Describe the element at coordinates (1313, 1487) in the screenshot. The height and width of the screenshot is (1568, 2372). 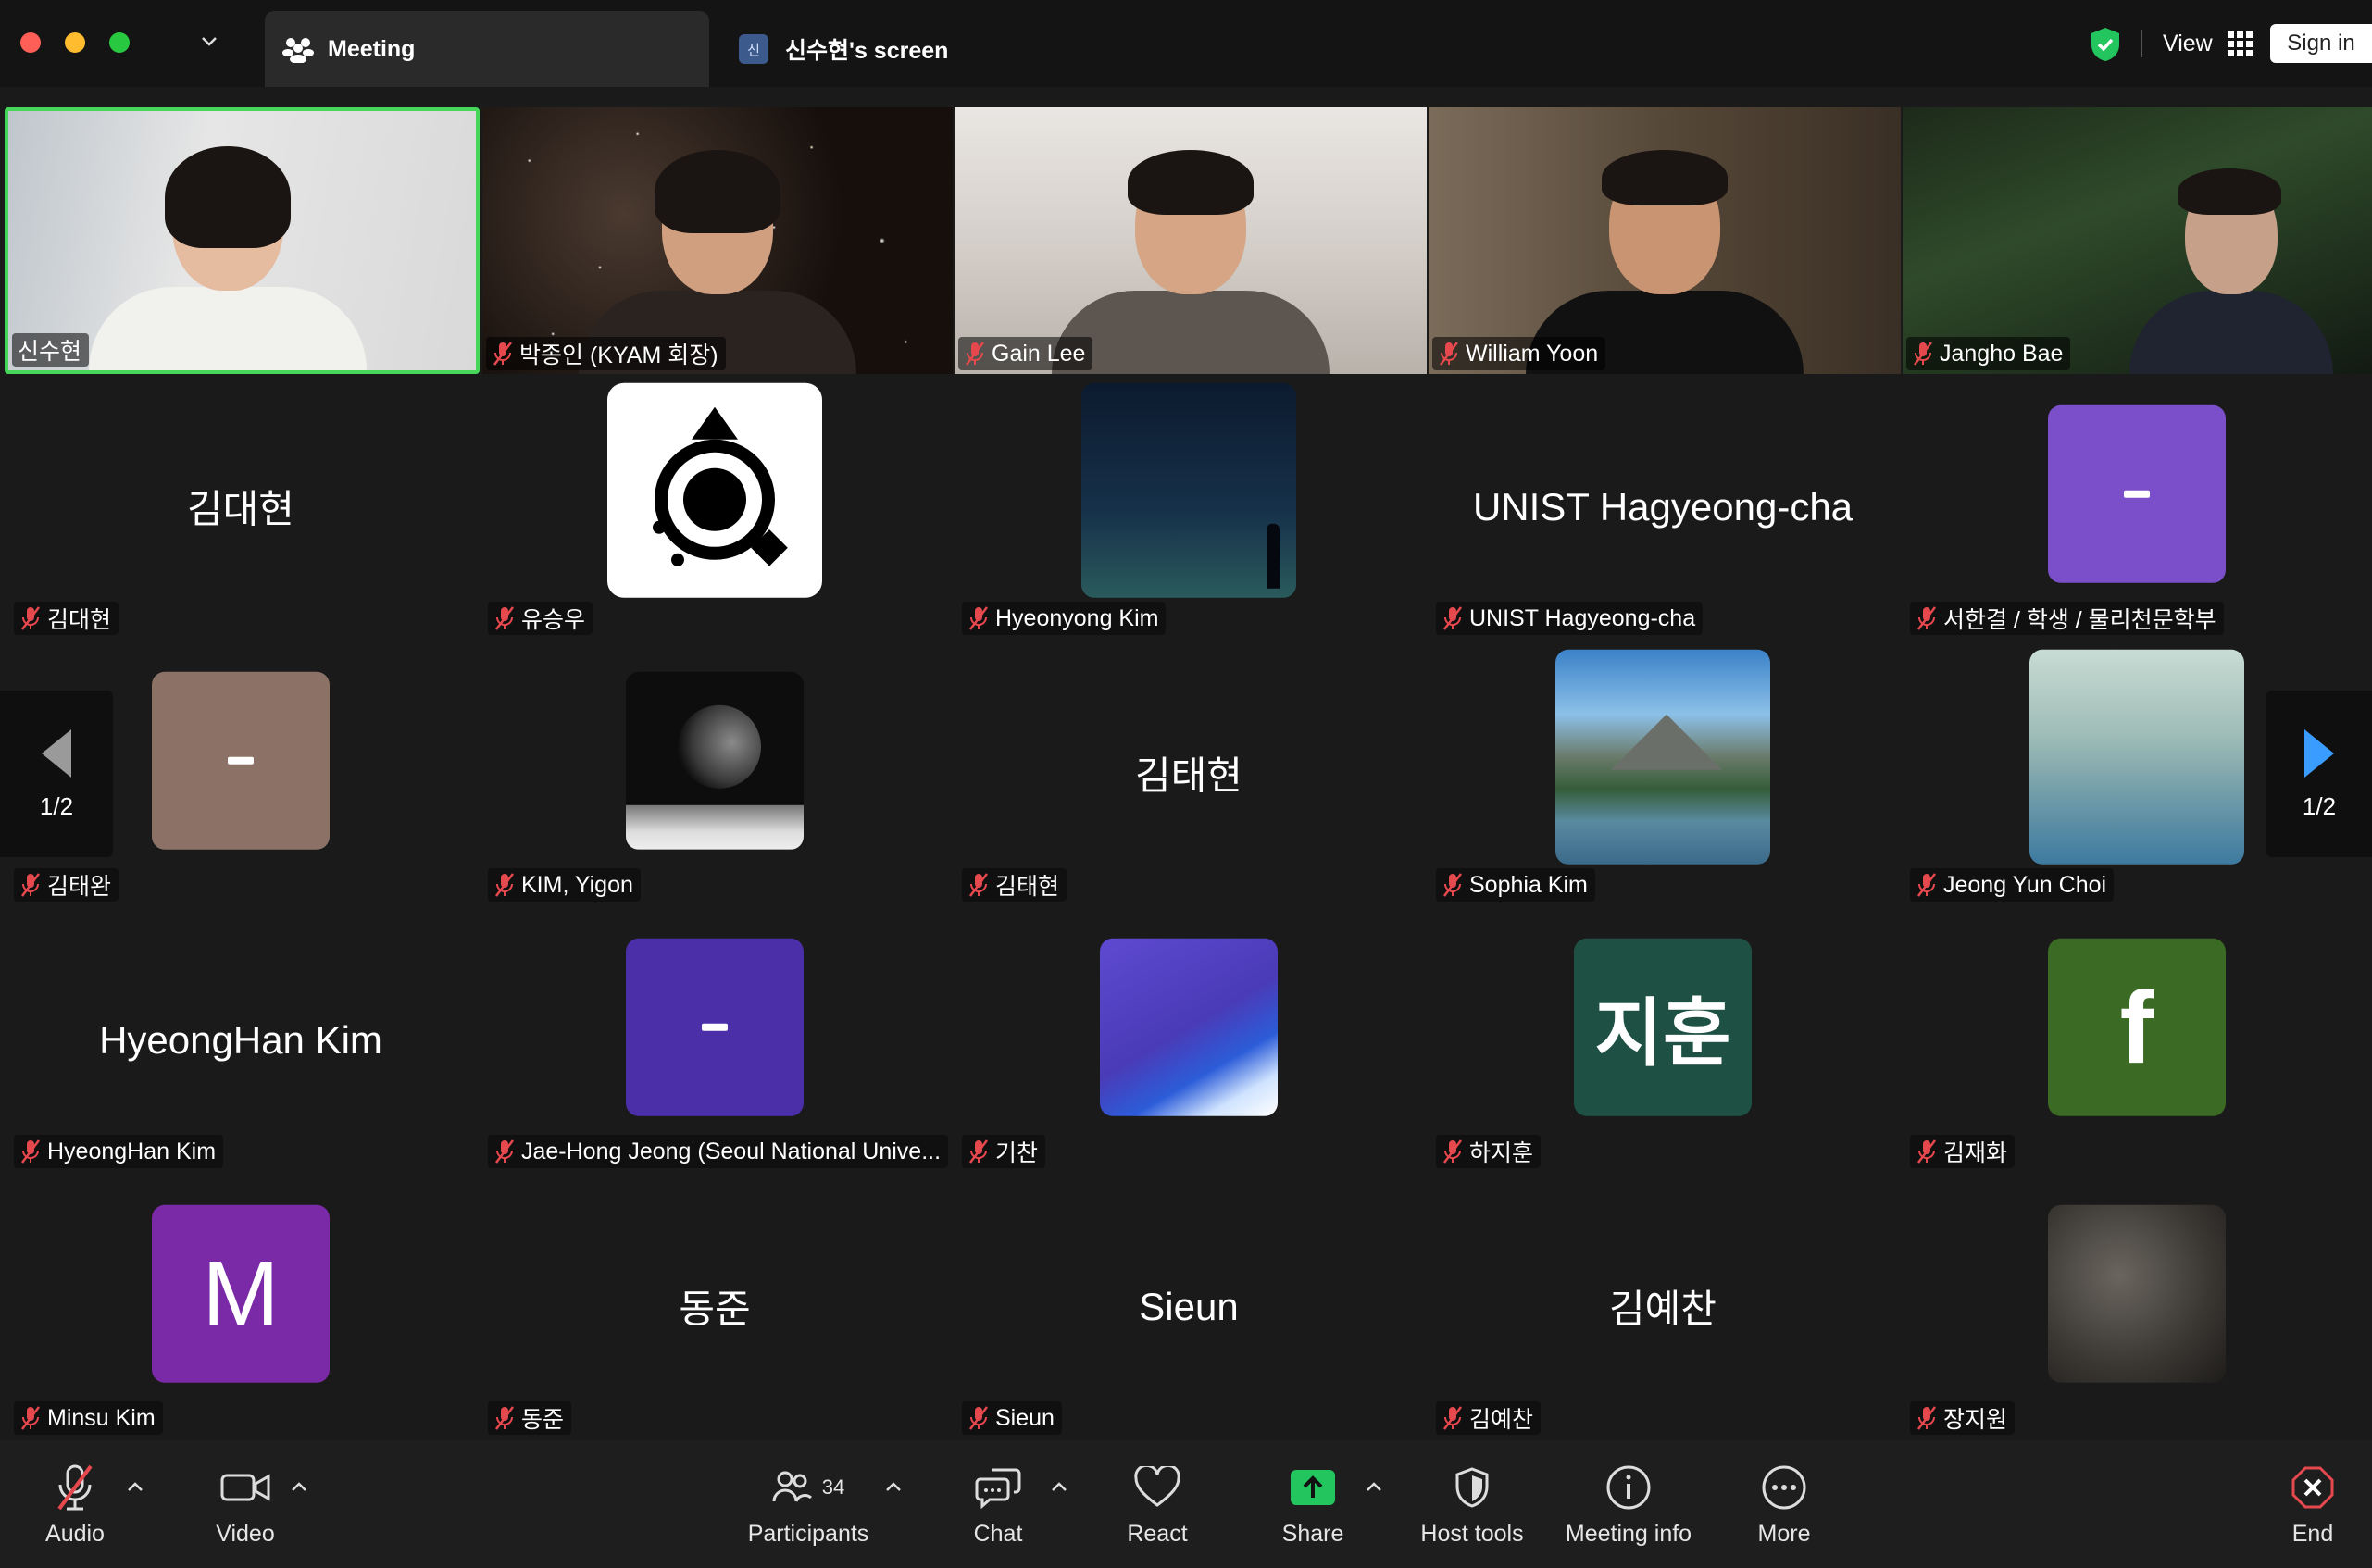
I see `share-screen-icon` at that location.